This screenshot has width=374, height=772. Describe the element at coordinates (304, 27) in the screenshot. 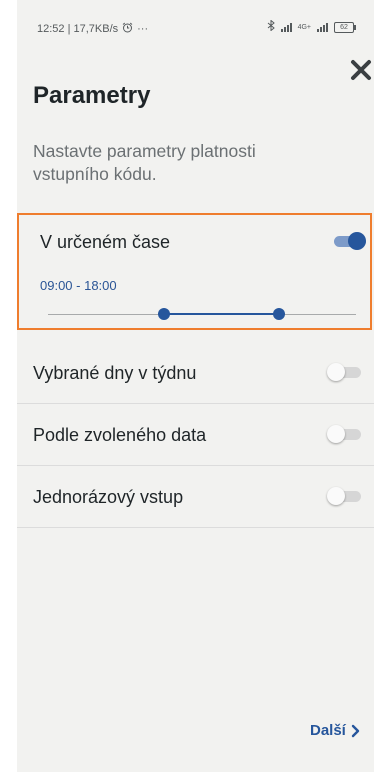

I see `network-type-label: 4G+` at that location.